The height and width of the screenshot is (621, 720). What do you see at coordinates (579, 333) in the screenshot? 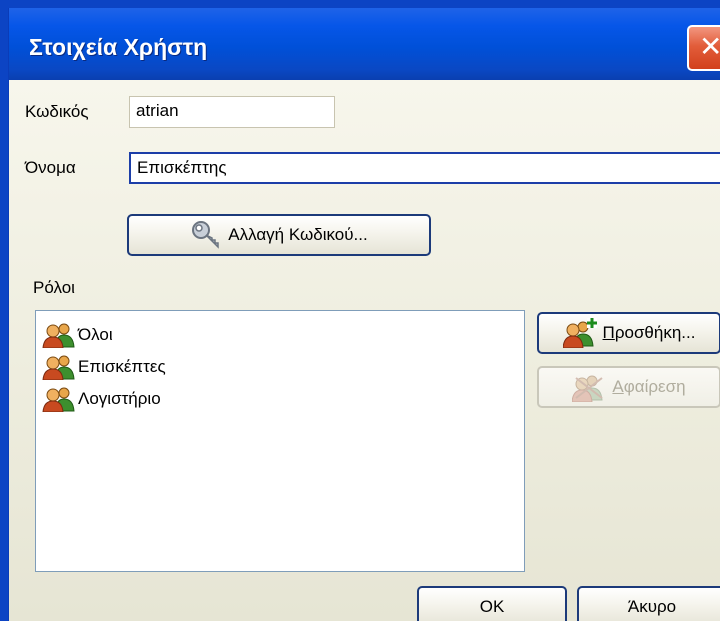
I see `add-group-icon` at bounding box center [579, 333].